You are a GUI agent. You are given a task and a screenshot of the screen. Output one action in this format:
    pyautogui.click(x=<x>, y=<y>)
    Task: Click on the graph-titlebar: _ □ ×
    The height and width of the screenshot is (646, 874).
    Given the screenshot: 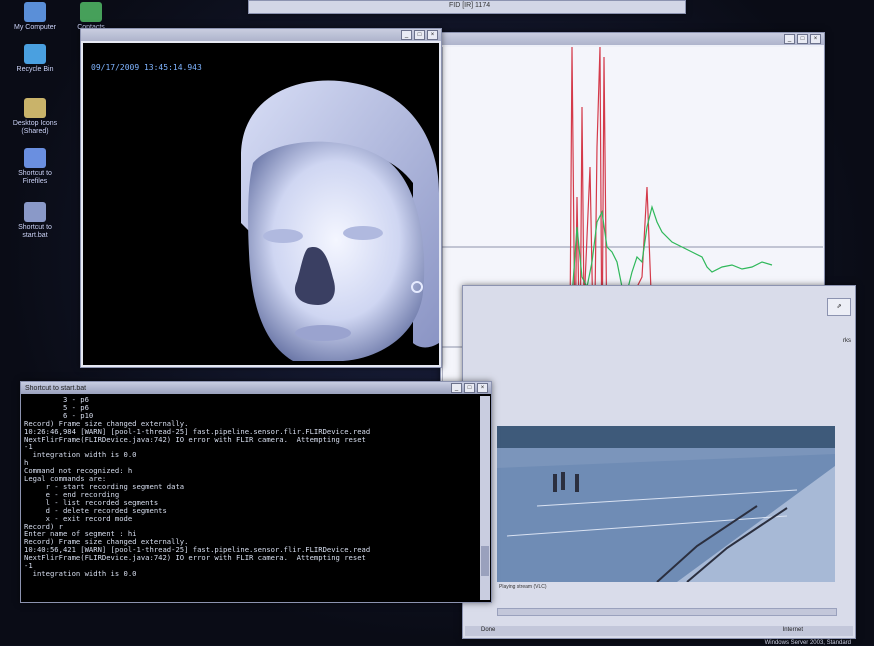 What is the action you would take?
    pyautogui.click(x=632, y=39)
    